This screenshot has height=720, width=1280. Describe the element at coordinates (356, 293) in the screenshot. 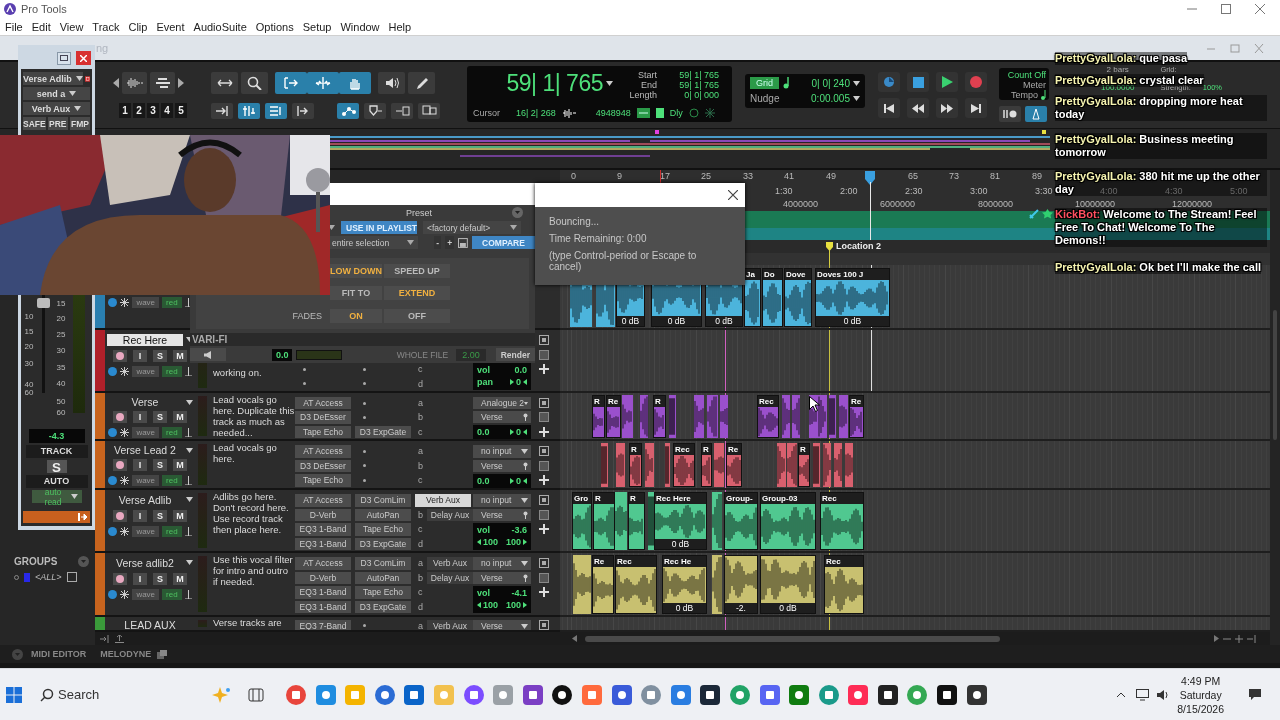

I see `option-button: FIT TO` at that location.